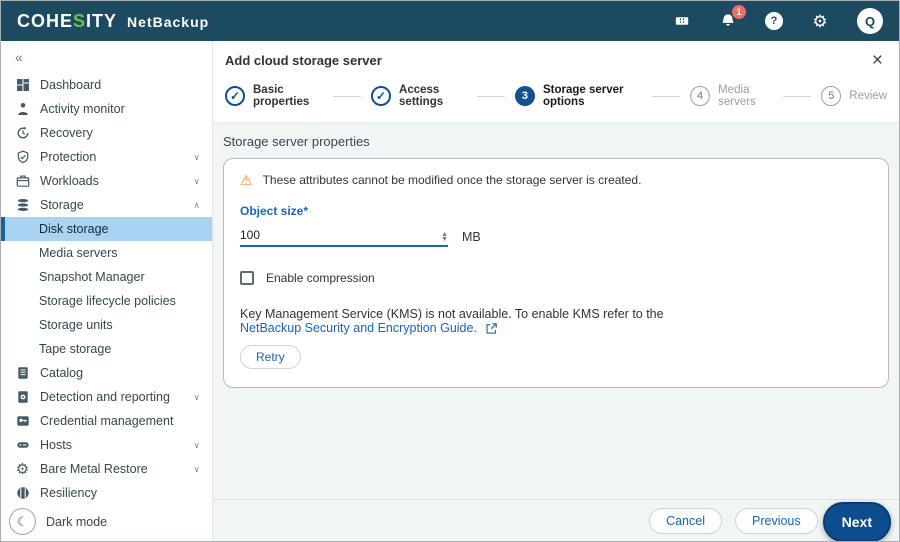 This screenshot has width=900, height=542. What do you see at coordinates (106, 277) in the screenshot?
I see `sidebar-item-snapshot-manager: Snapshot Manager` at bounding box center [106, 277].